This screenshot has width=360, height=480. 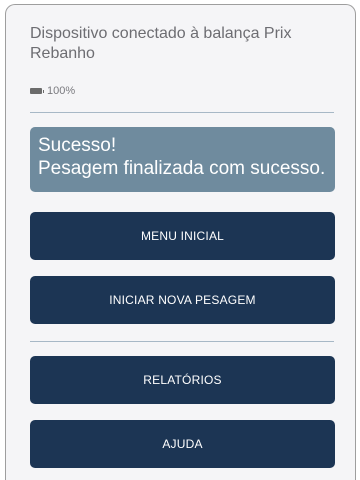 I want to click on alert-title: Sucesso!, so click(x=77, y=145).